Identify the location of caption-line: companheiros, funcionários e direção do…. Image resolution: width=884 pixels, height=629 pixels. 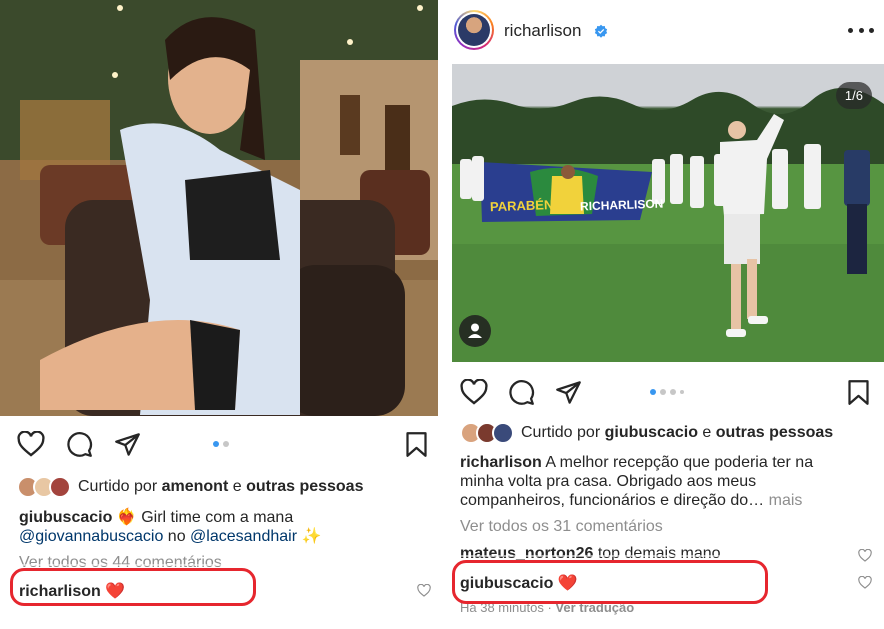
(612, 500).